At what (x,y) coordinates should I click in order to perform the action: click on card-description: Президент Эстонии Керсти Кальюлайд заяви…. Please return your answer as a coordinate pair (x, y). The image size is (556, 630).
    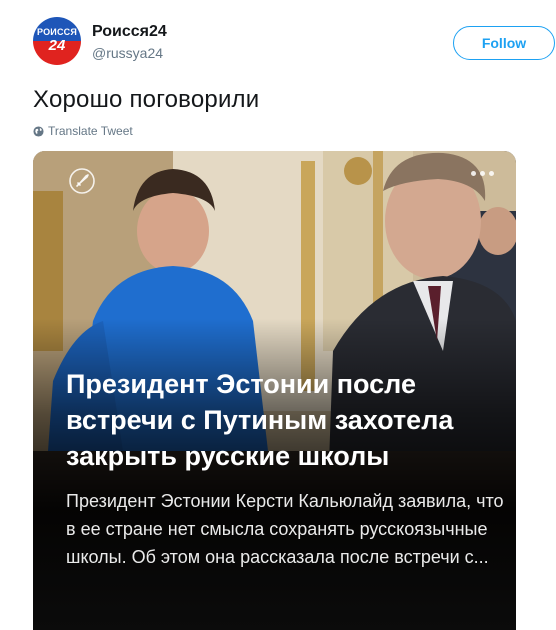
    Looking at the image, I should click on (285, 529).